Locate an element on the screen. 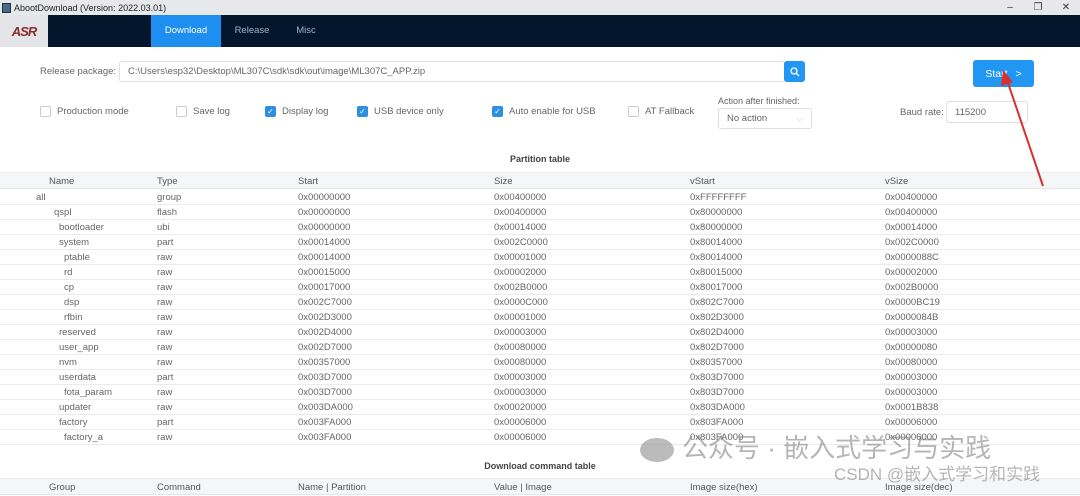 The height and width of the screenshot is (496, 1080). red-arrow-annotation is located at coordinates (1022, 128).